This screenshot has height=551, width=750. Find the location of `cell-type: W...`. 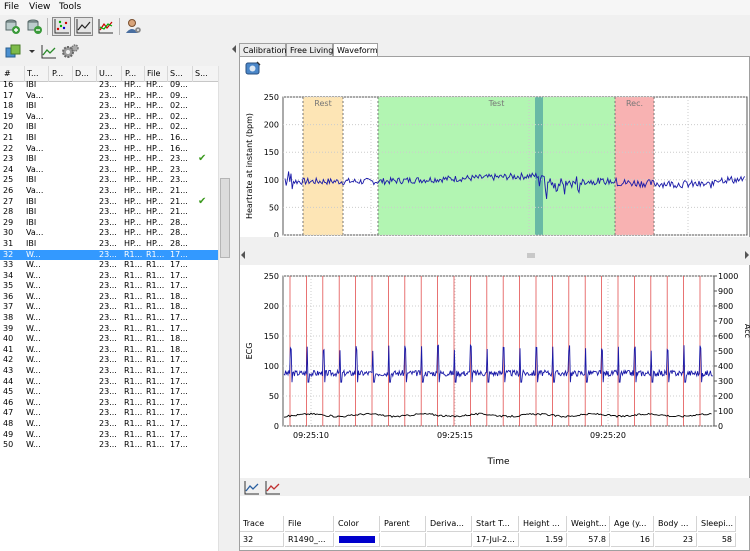

cell-type: W... is located at coordinates (33, 392).